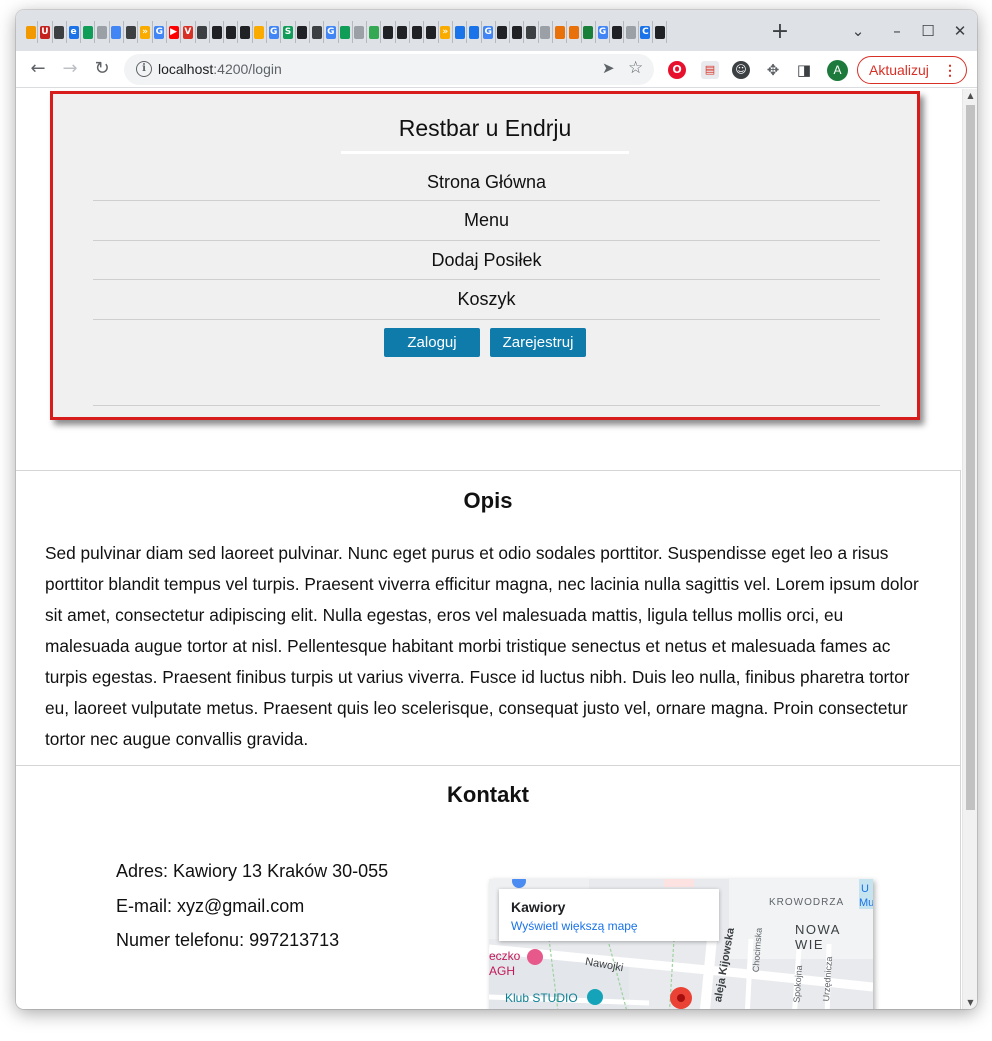 The image size is (992, 1041). I want to click on site-title: Restbar u Endrju, so click(485, 128).